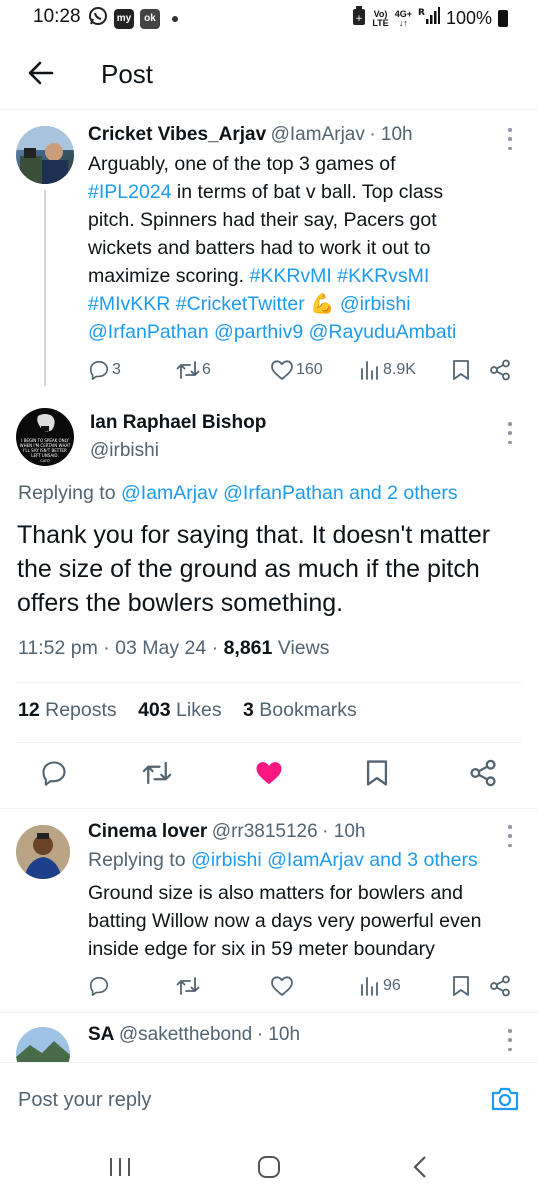  I want to click on view-count: 96, so click(392, 985).